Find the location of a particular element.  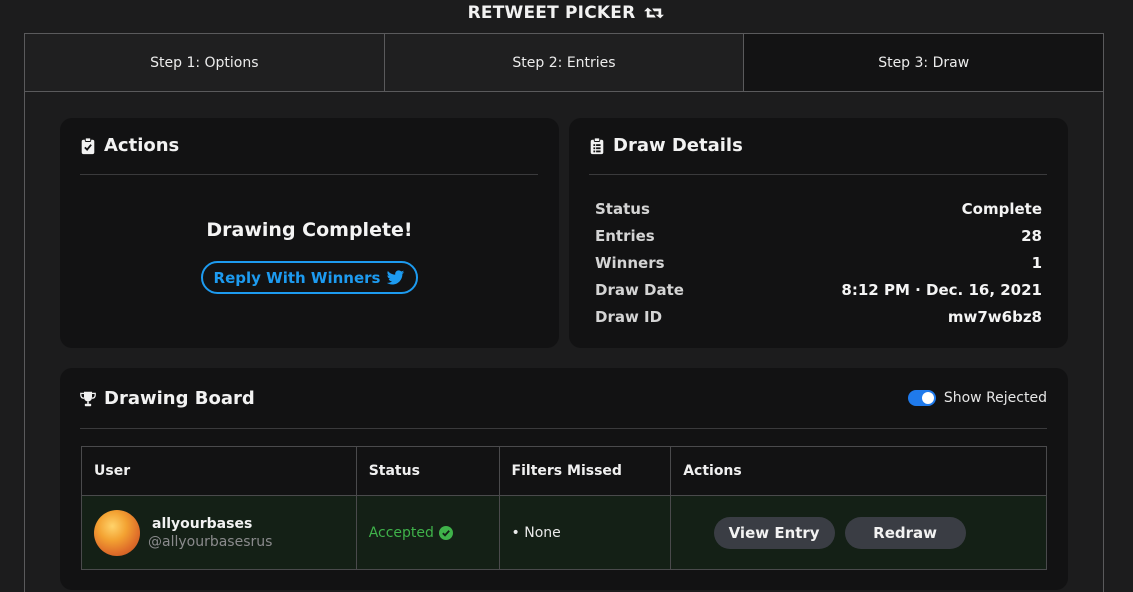

user-handle: @allyourbasesrus is located at coordinates (210, 541).